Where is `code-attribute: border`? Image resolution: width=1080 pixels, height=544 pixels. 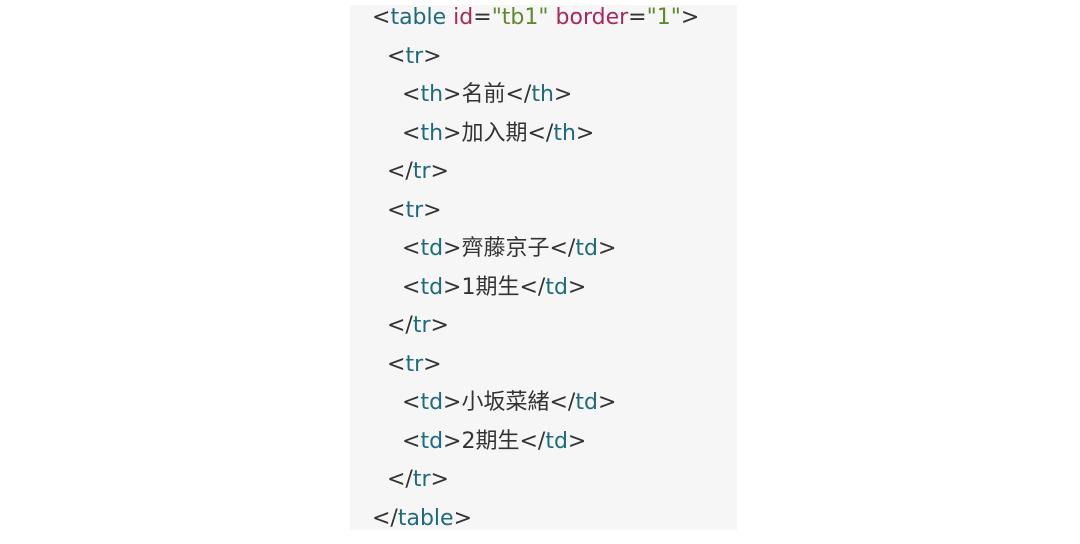
code-attribute: border is located at coordinates (592, 17).